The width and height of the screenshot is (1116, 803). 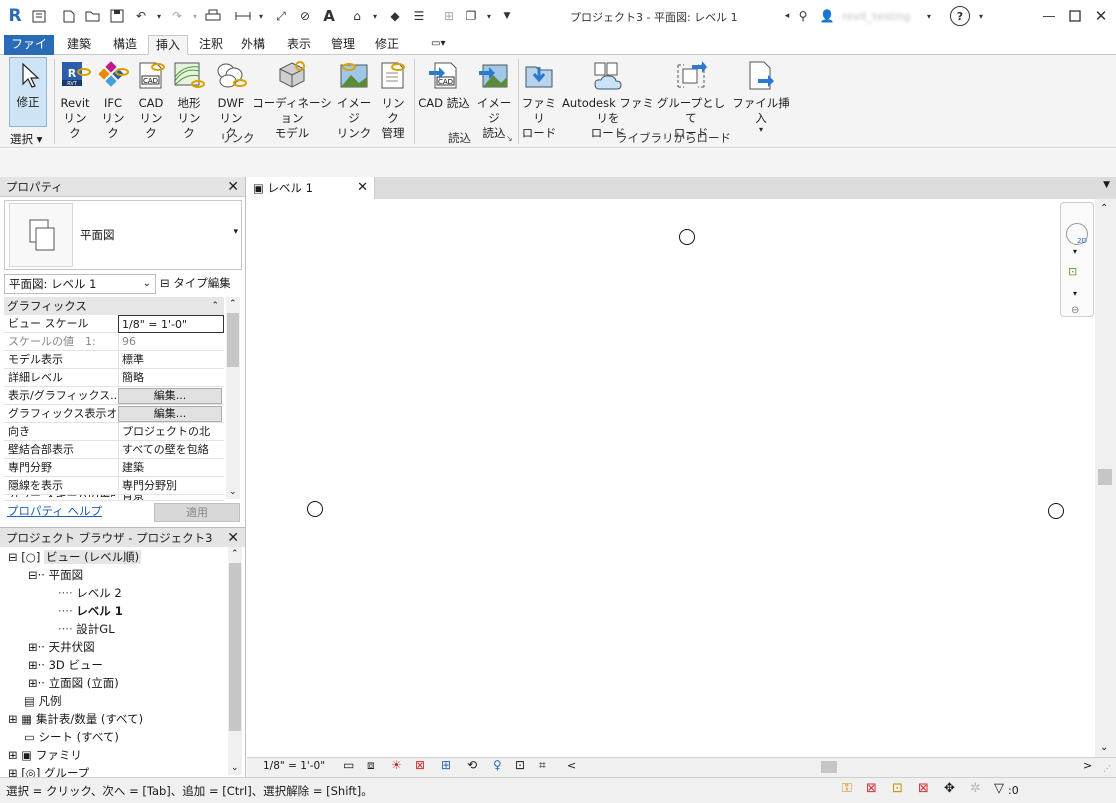 I want to click on tab-architecture: 建築, so click(x=79, y=45).